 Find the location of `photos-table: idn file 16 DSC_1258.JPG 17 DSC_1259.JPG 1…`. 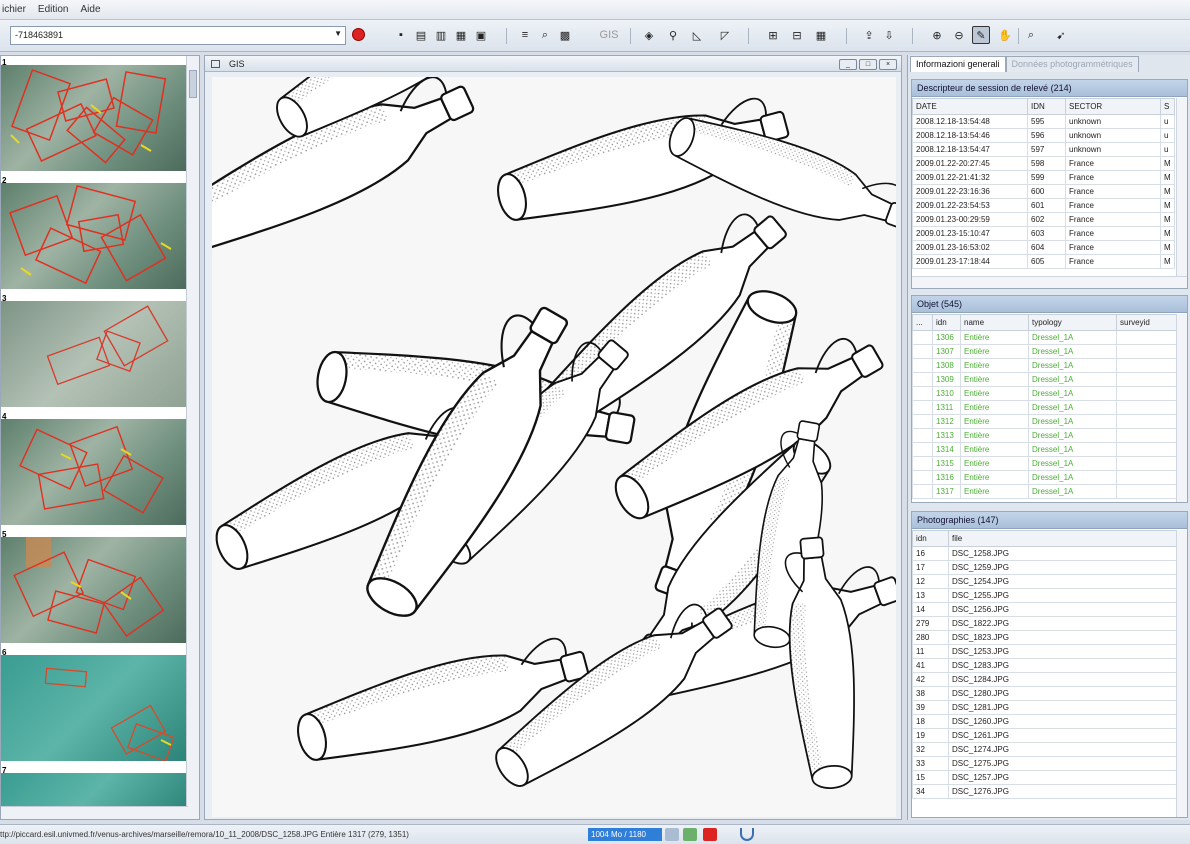

photos-table: idn file 16 DSC_1258.JPG 17 DSC_1259.JPG 1… is located at coordinates (1044, 664).